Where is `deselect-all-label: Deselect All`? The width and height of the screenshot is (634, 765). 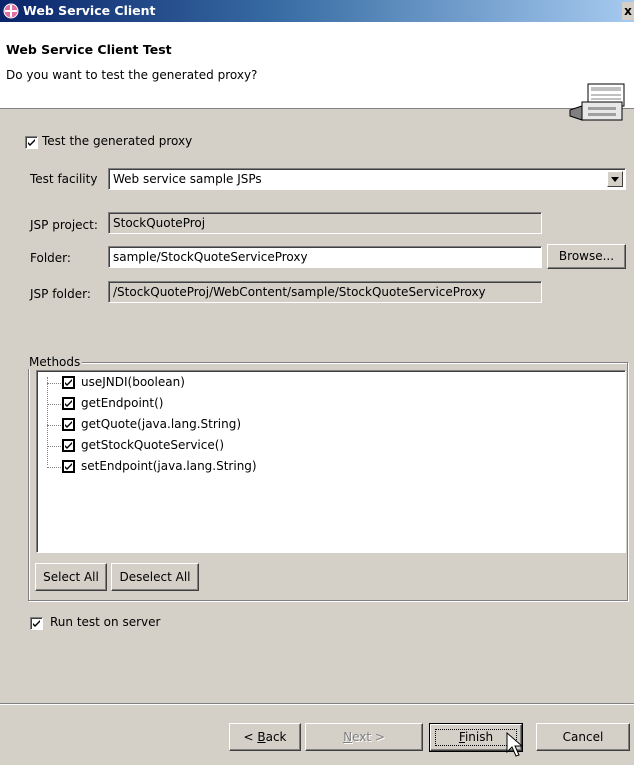 deselect-all-label: Deselect All is located at coordinates (155, 577).